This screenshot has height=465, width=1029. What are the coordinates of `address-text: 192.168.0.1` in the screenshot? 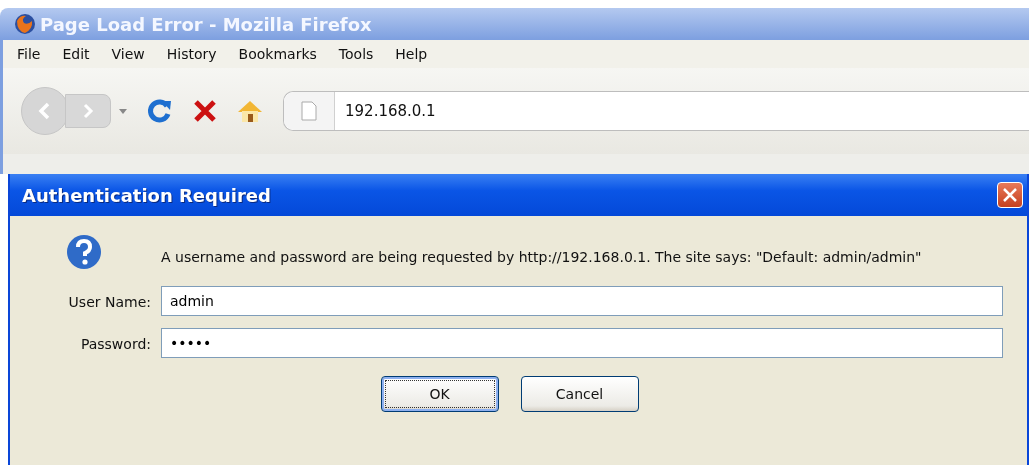 It's located at (390, 111).